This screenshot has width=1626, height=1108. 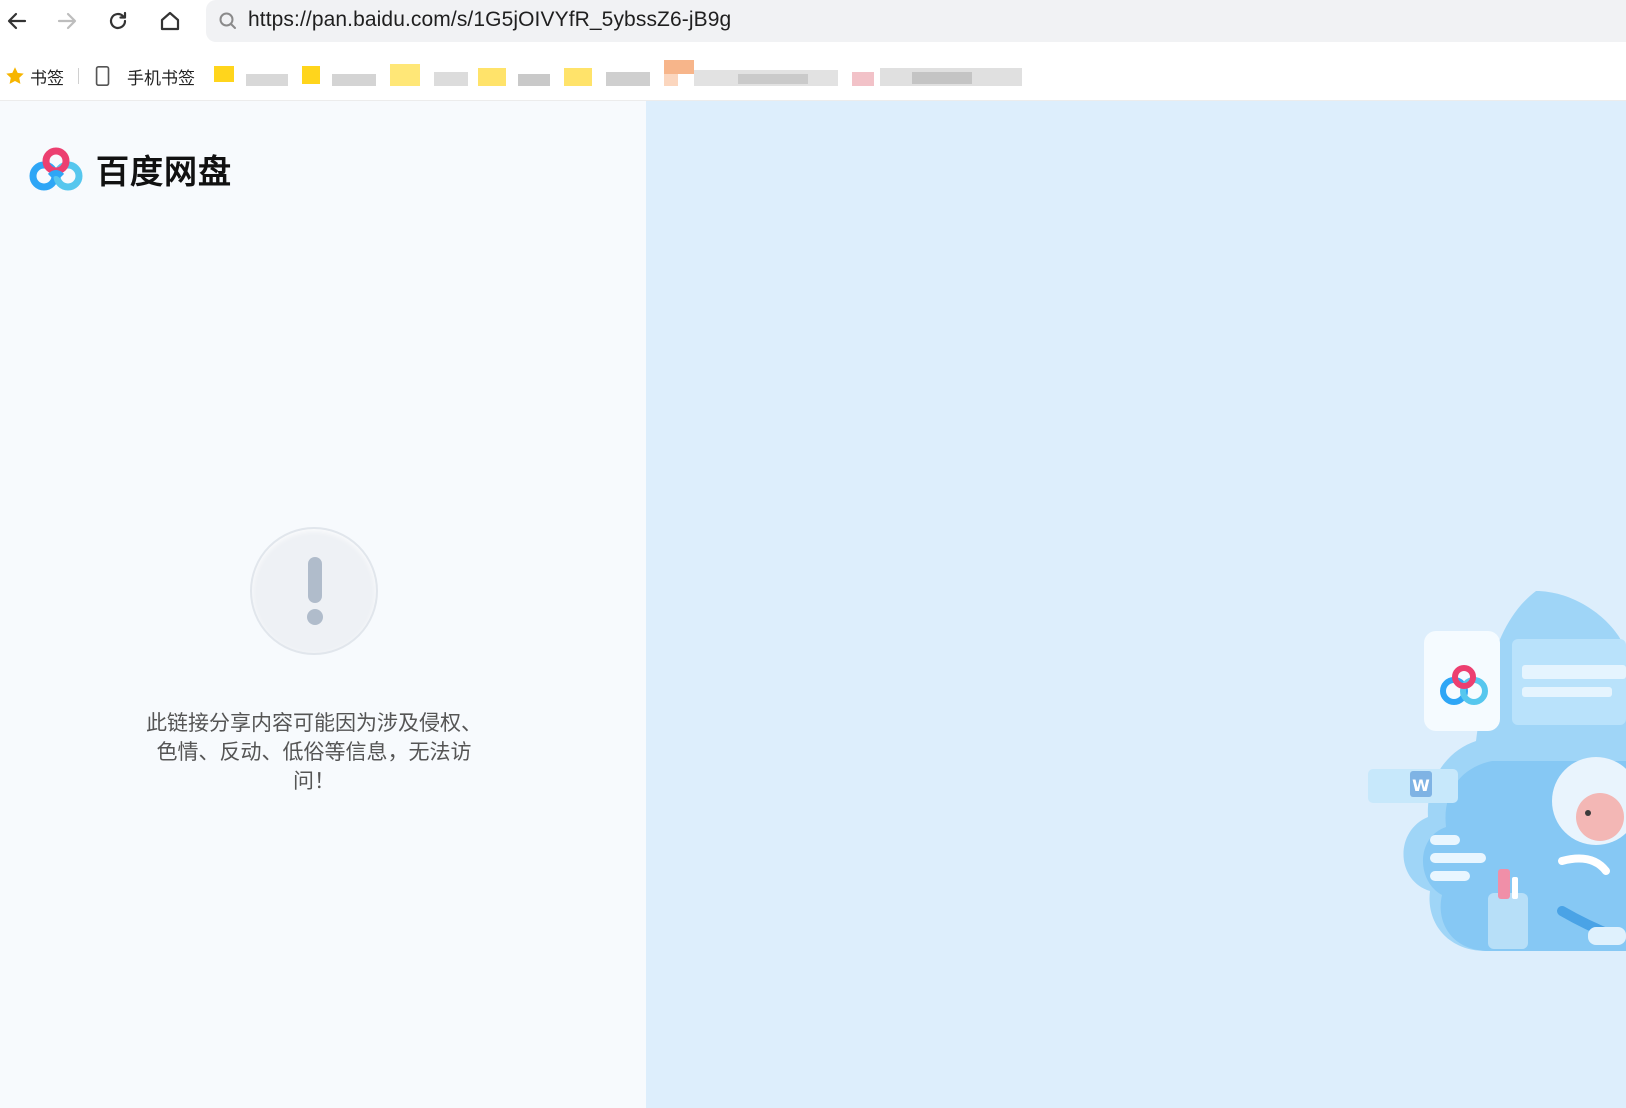 I want to click on search-icon, so click(x=227, y=20).